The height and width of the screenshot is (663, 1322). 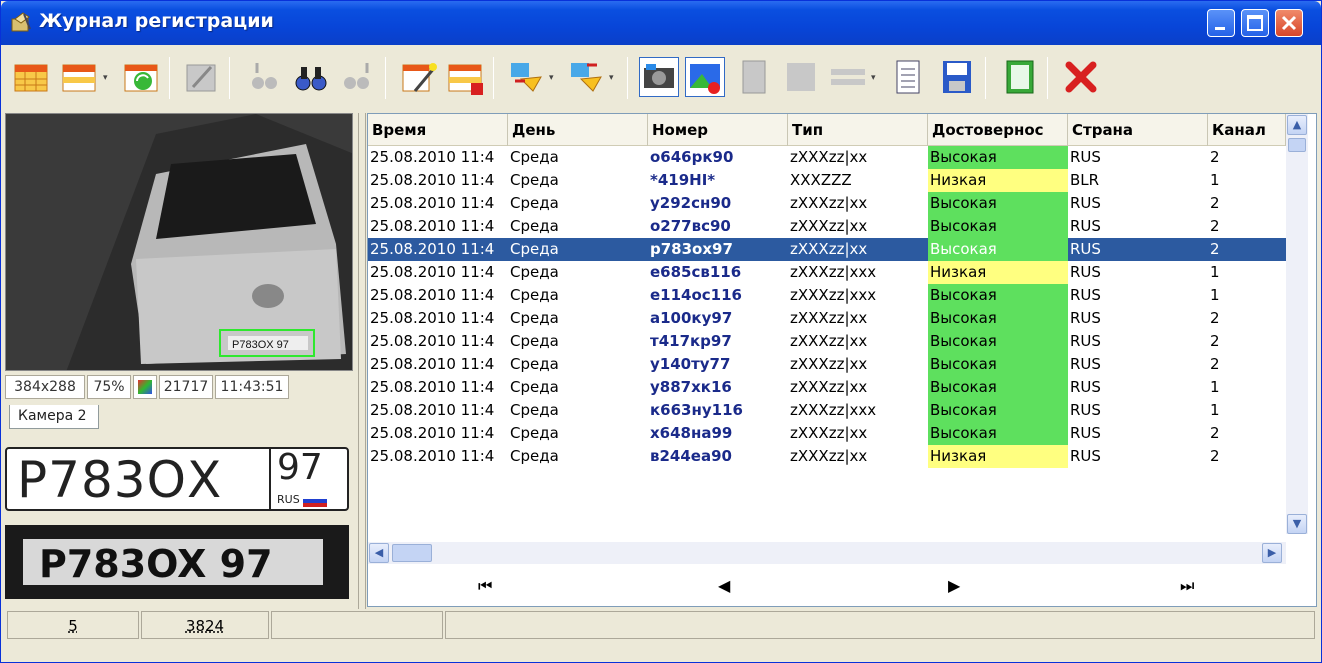 What do you see at coordinates (627, 78) in the screenshot?
I see `toolbar-separator` at bounding box center [627, 78].